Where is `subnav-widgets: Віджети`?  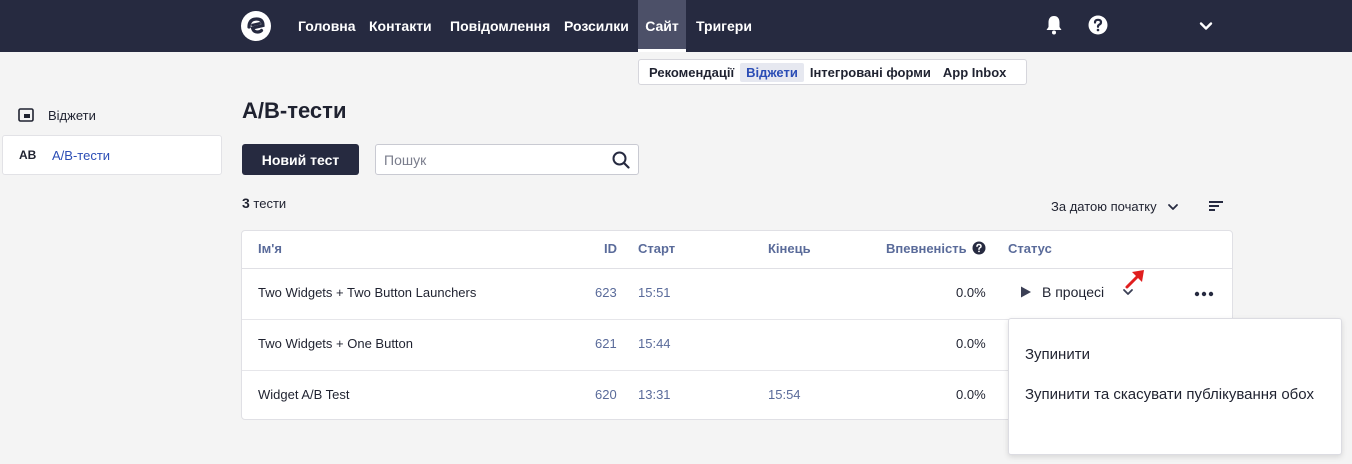
subnav-widgets: Віджети is located at coordinates (772, 72).